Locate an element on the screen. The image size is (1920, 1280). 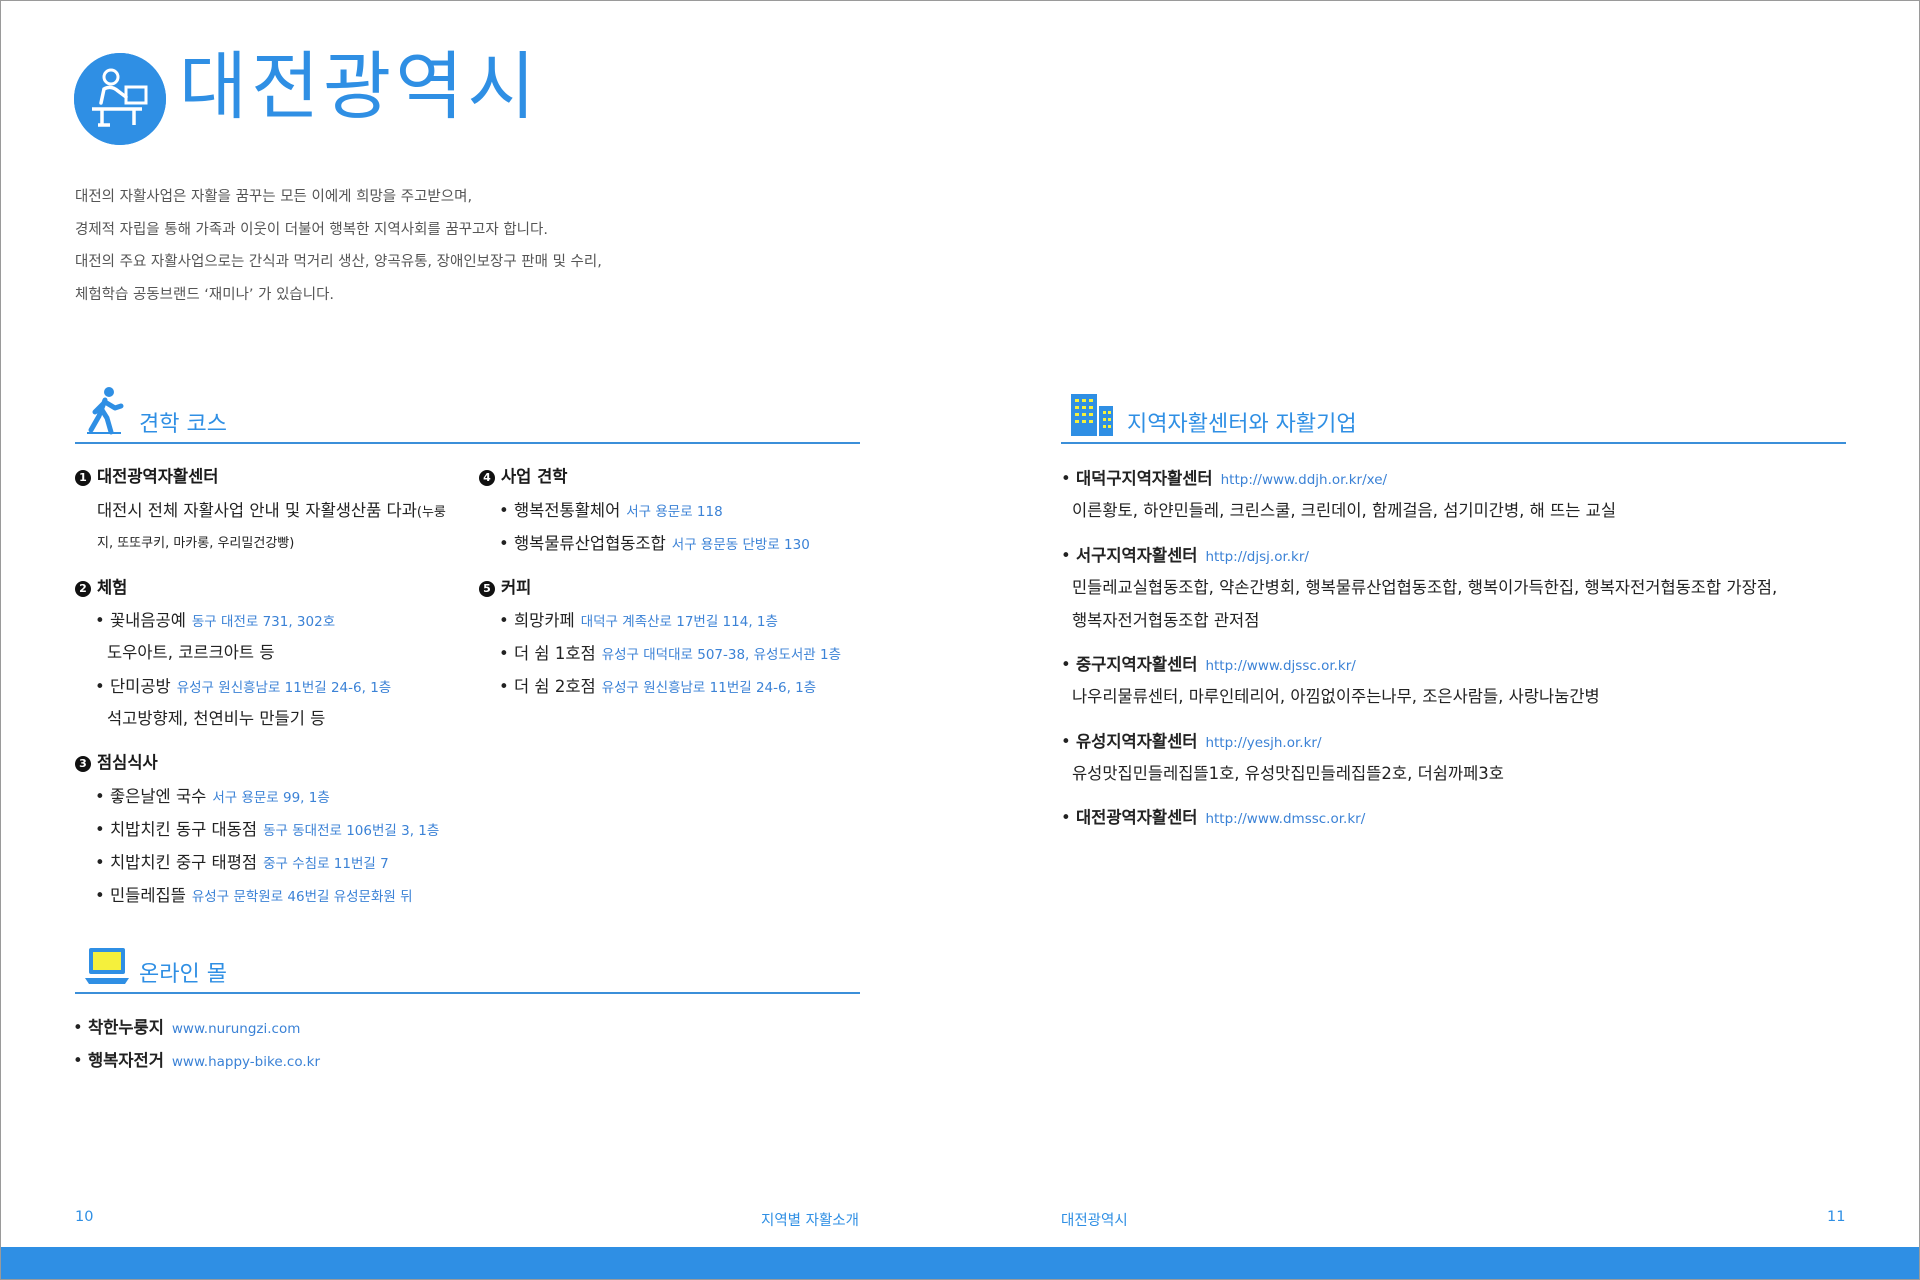
tour-section-title: 견학 코스 is located at coordinates (183, 424).